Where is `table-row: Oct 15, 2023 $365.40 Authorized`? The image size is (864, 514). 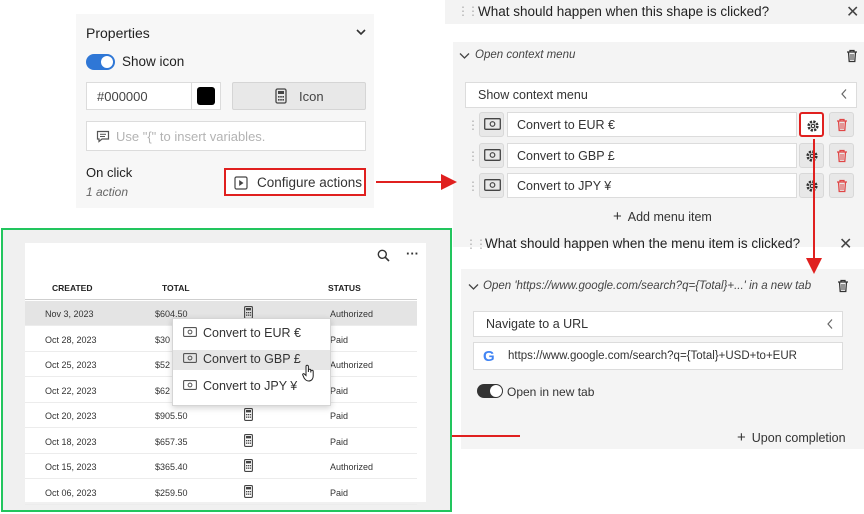 table-row: Oct 15, 2023 $365.40 Authorized is located at coordinates (221, 466).